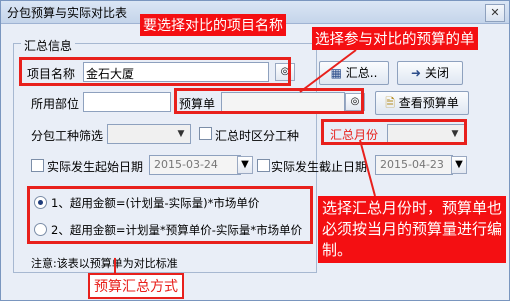  What do you see at coordinates (367, 168) in the screenshot?
I see `month-arrow` at bounding box center [367, 168].